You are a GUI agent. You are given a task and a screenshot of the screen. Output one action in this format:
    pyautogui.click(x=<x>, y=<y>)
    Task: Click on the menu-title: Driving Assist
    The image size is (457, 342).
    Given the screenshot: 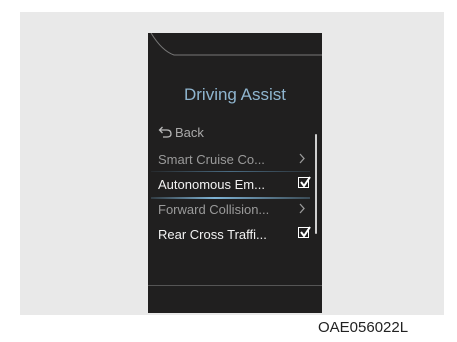 What is the action you would take?
    pyautogui.click(x=235, y=94)
    